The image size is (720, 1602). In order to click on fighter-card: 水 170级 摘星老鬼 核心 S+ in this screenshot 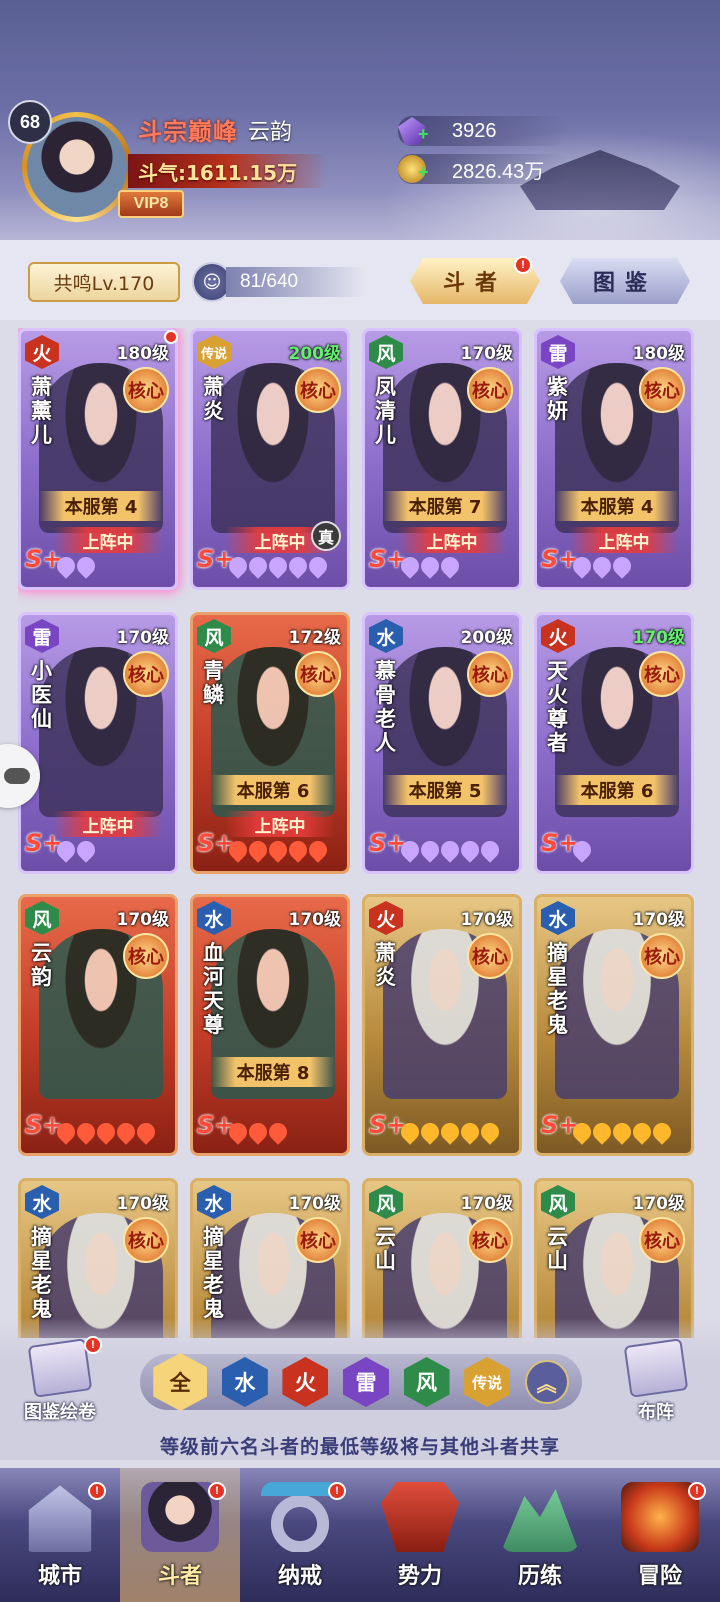, I will do `click(614, 1025)`.